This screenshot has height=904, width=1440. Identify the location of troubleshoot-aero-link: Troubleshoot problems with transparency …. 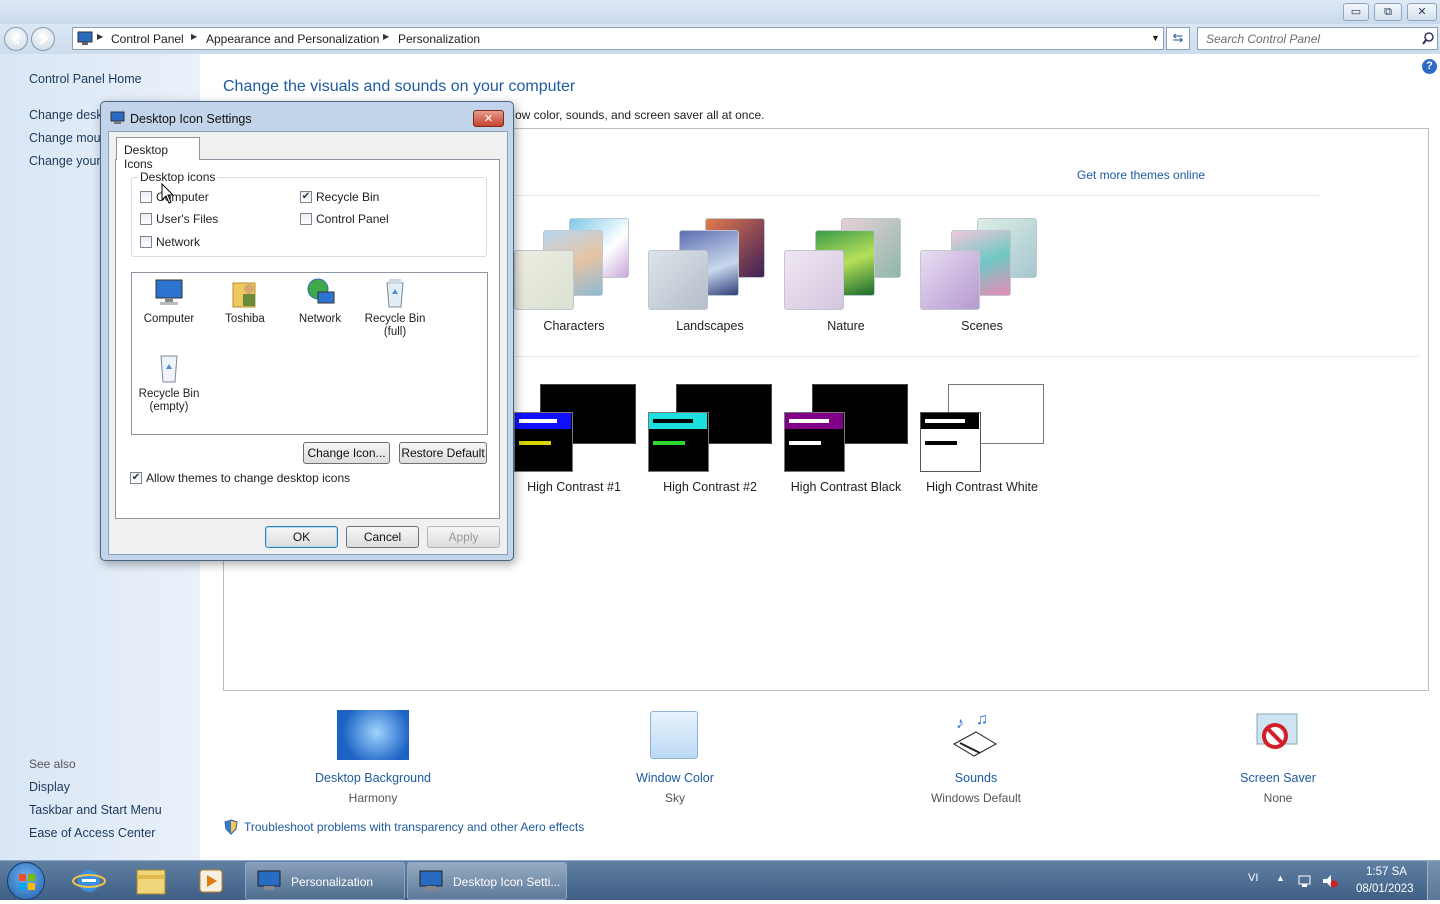
(414, 827).